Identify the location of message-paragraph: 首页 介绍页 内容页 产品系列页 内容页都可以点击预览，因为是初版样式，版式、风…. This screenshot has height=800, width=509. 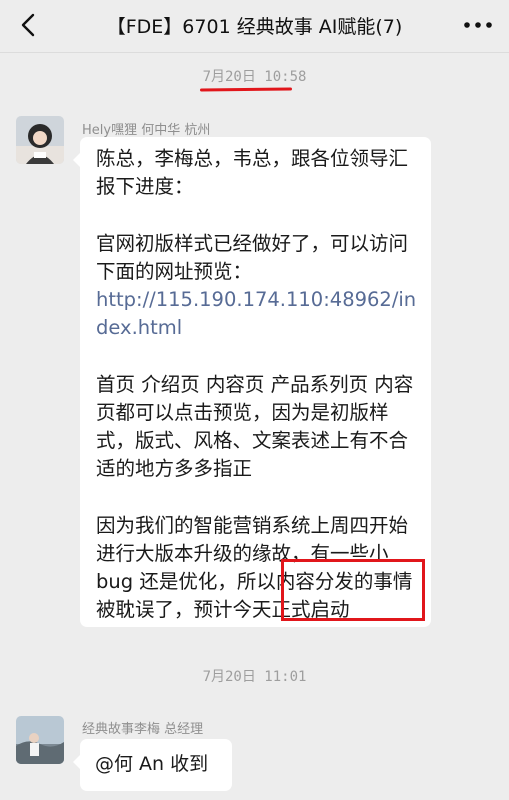
(255, 426).